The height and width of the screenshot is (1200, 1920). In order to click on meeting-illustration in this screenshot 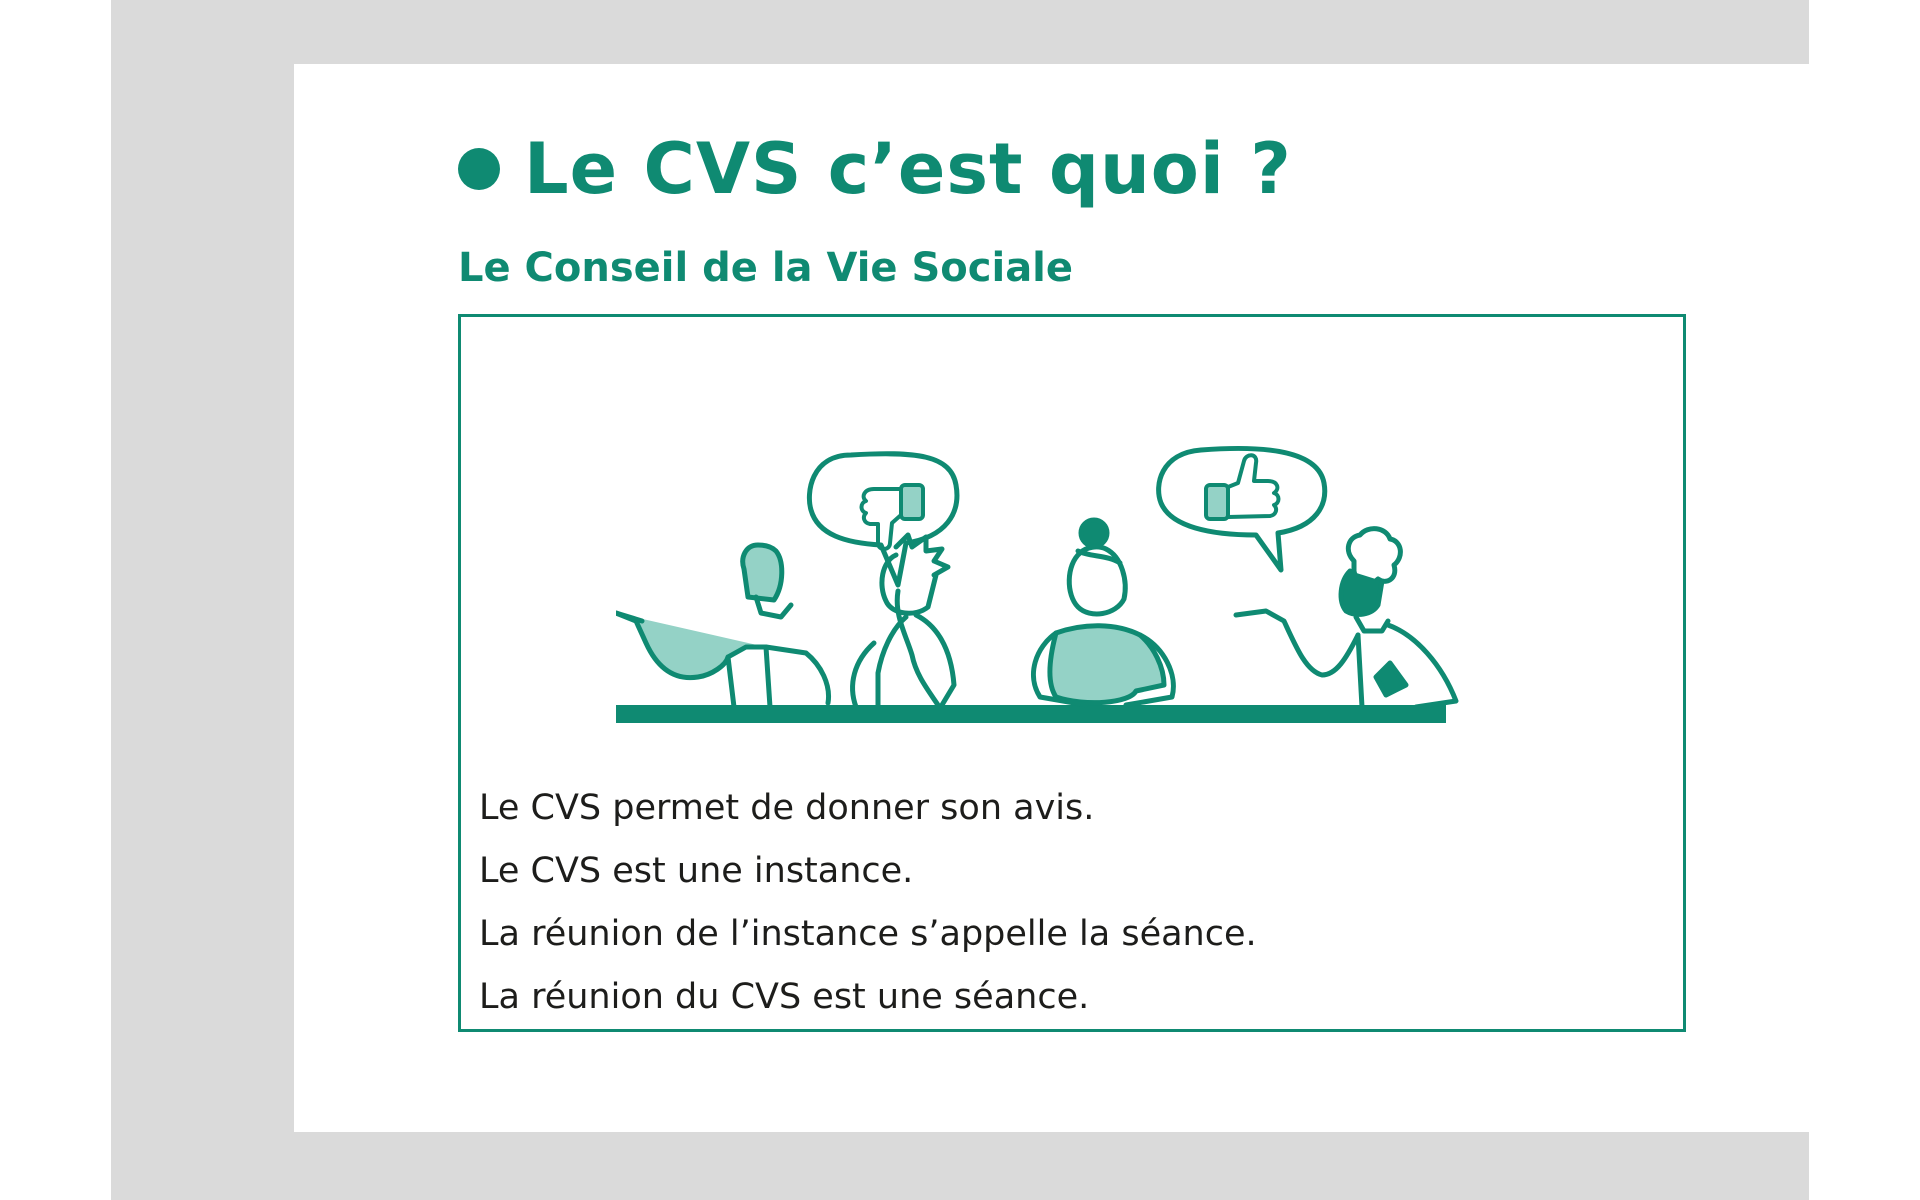, I will do `click(1037, 584)`.